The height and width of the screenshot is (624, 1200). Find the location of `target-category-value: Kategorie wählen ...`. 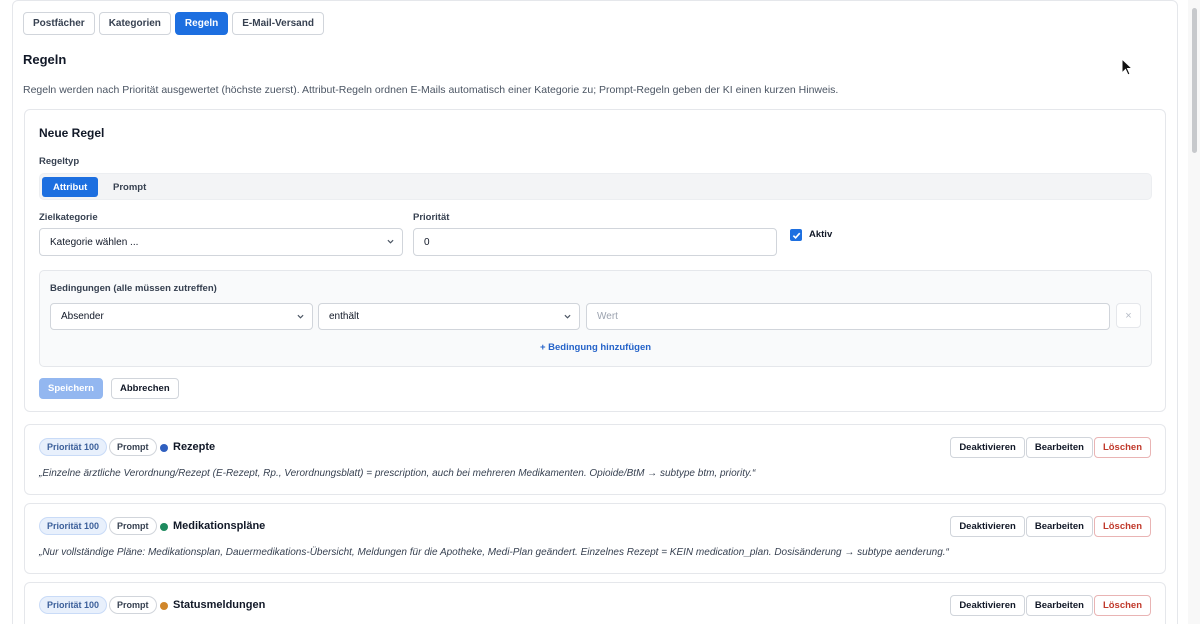

target-category-value: Kategorie wählen ... is located at coordinates (94, 242).